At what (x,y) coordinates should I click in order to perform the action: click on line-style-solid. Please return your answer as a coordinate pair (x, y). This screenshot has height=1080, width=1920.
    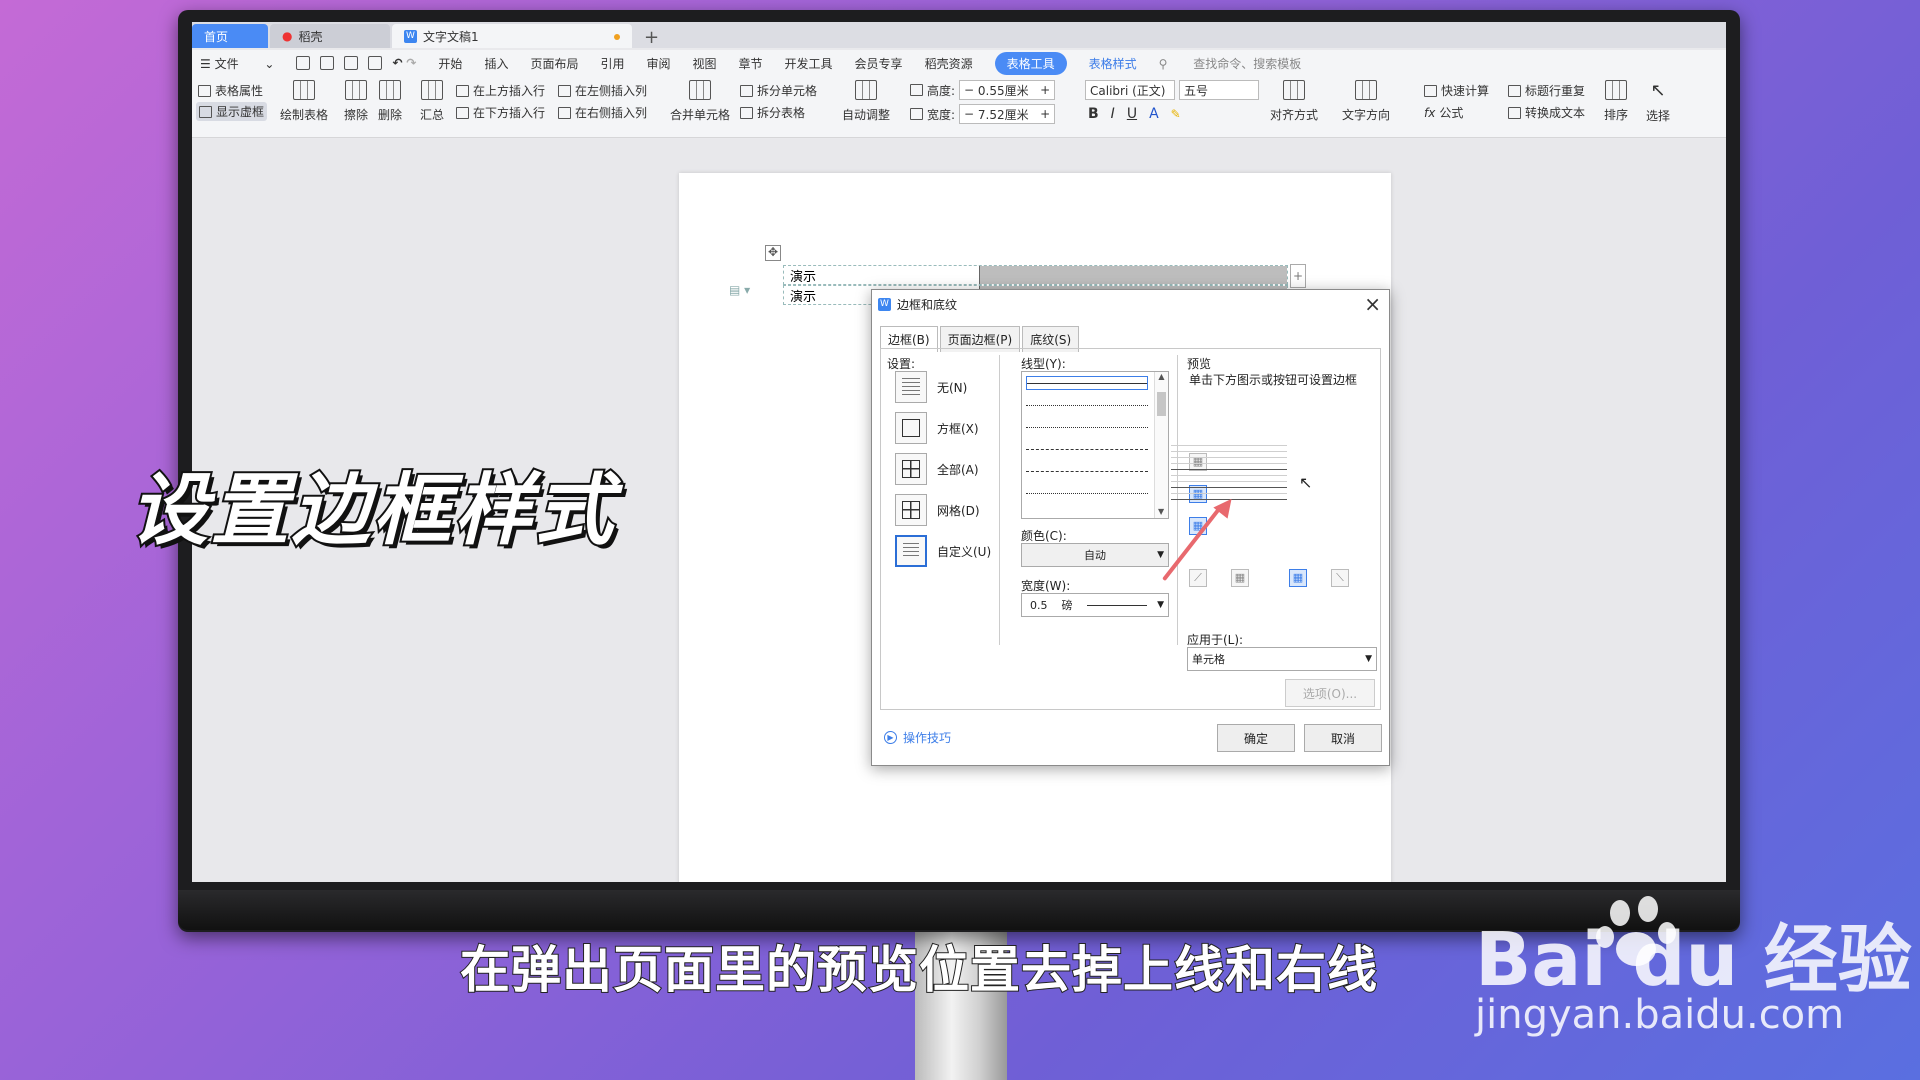
    Looking at the image, I should click on (1087, 383).